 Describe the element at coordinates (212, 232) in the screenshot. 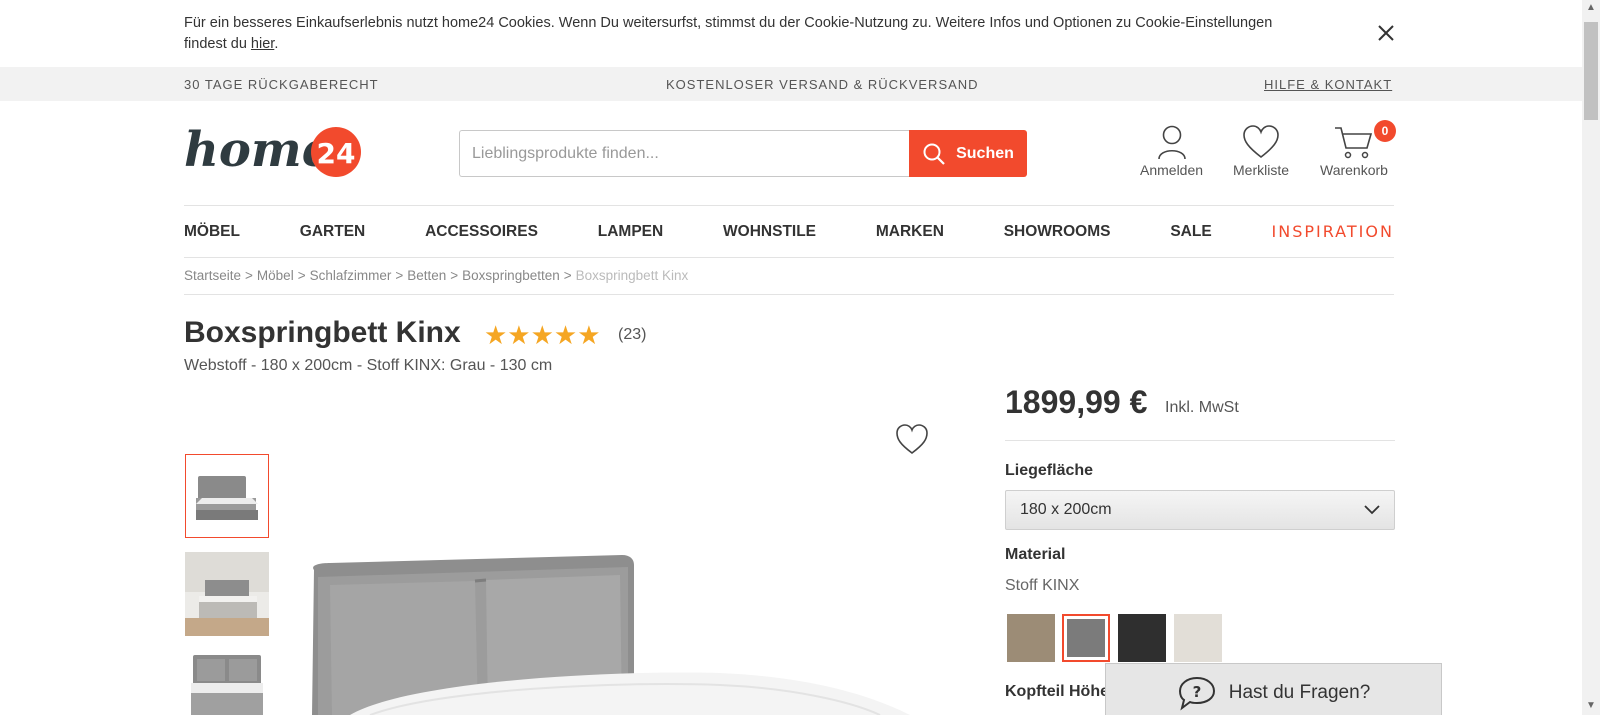

I see `nav-item-moebel: MÖBEL` at that location.